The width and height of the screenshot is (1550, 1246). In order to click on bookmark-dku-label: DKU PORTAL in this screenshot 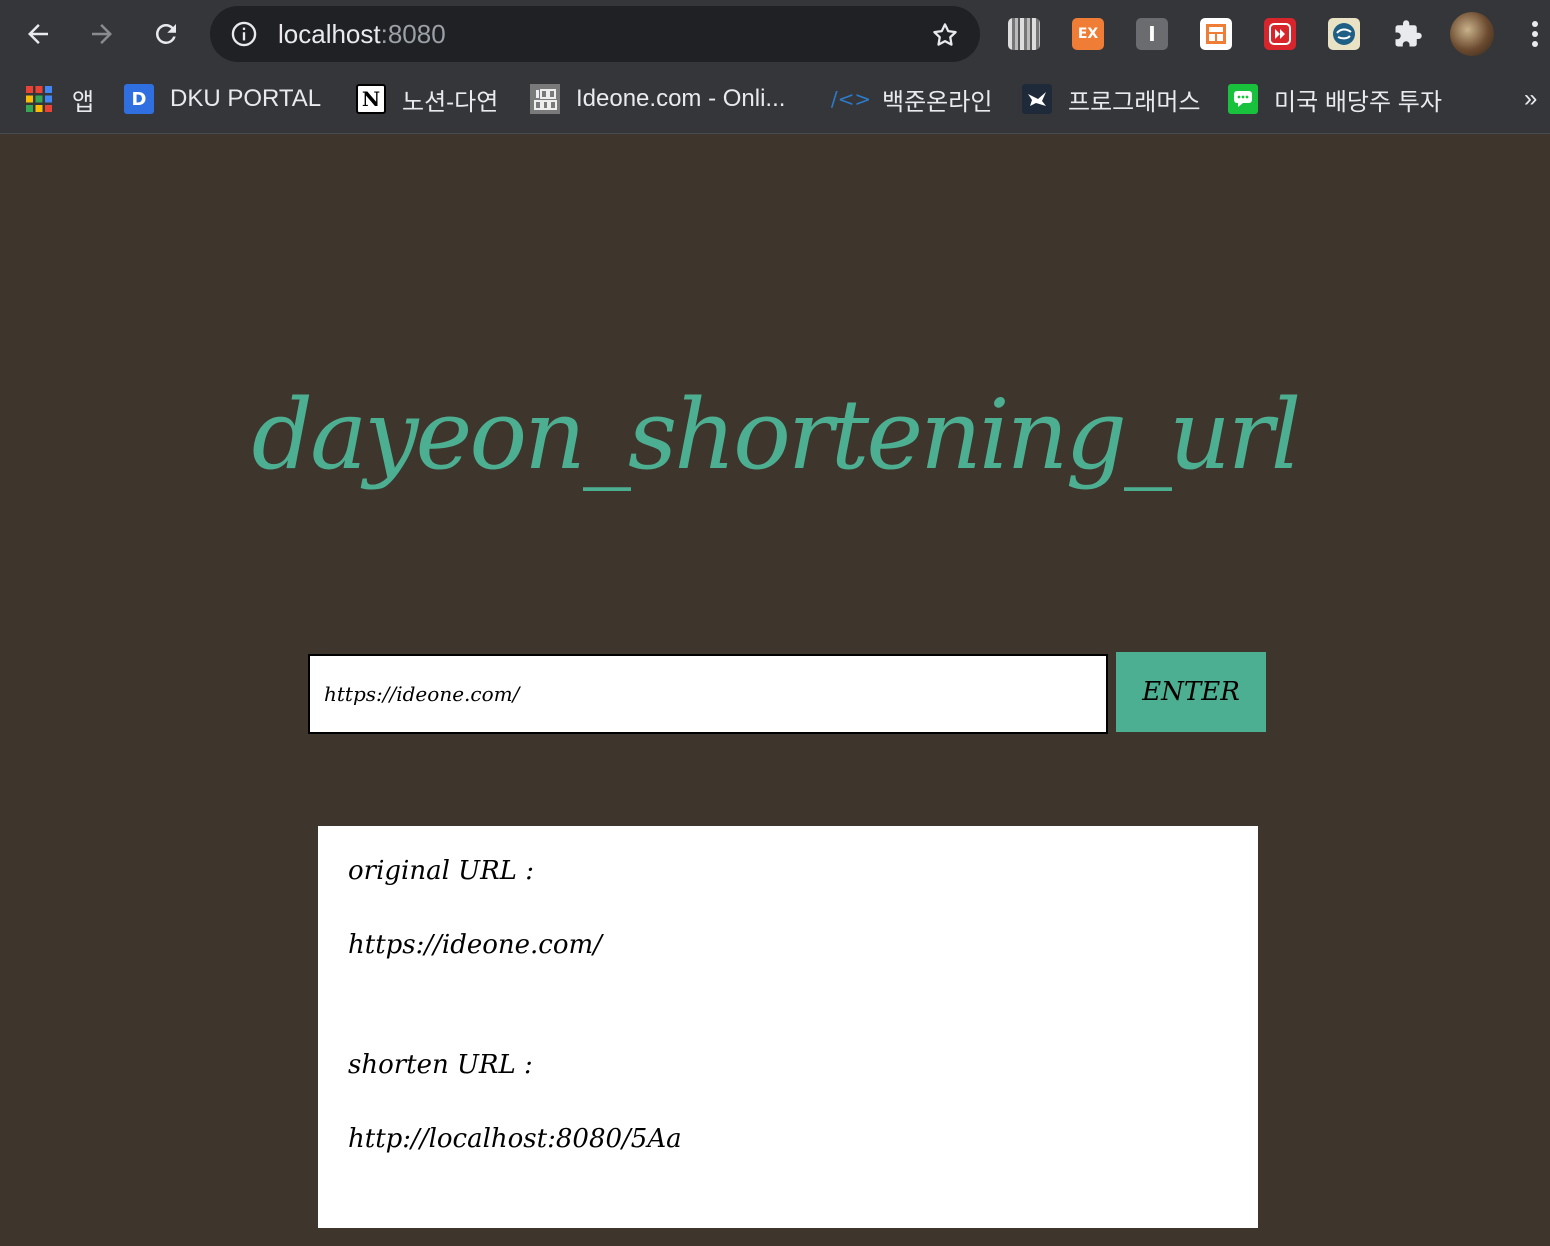, I will do `click(246, 98)`.